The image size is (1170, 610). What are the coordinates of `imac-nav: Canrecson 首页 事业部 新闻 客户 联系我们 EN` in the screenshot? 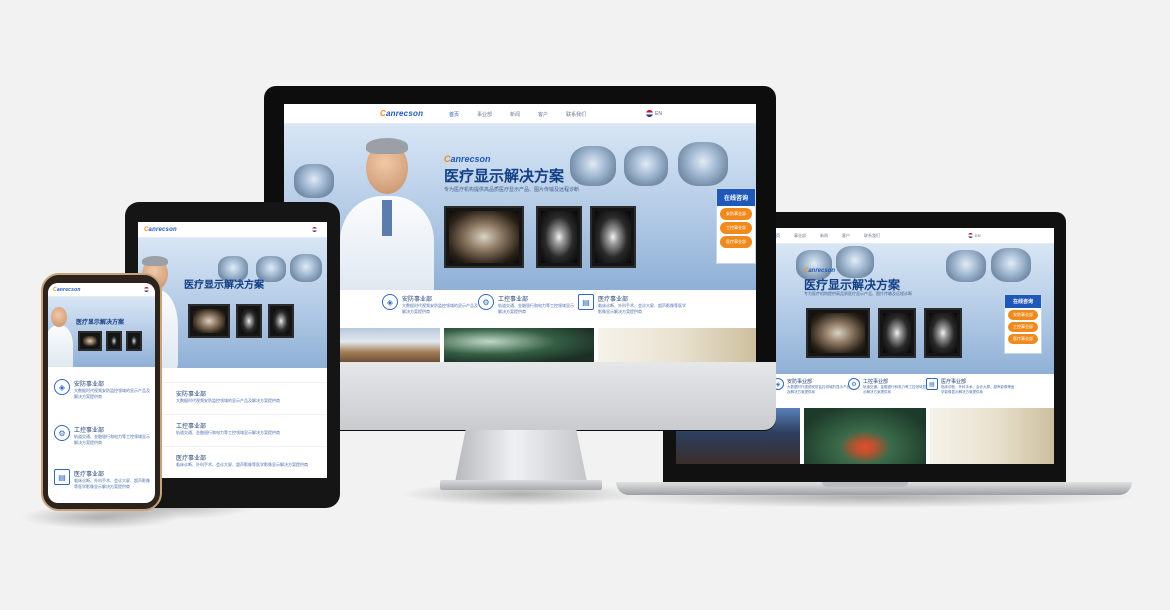 It's located at (520, 114).